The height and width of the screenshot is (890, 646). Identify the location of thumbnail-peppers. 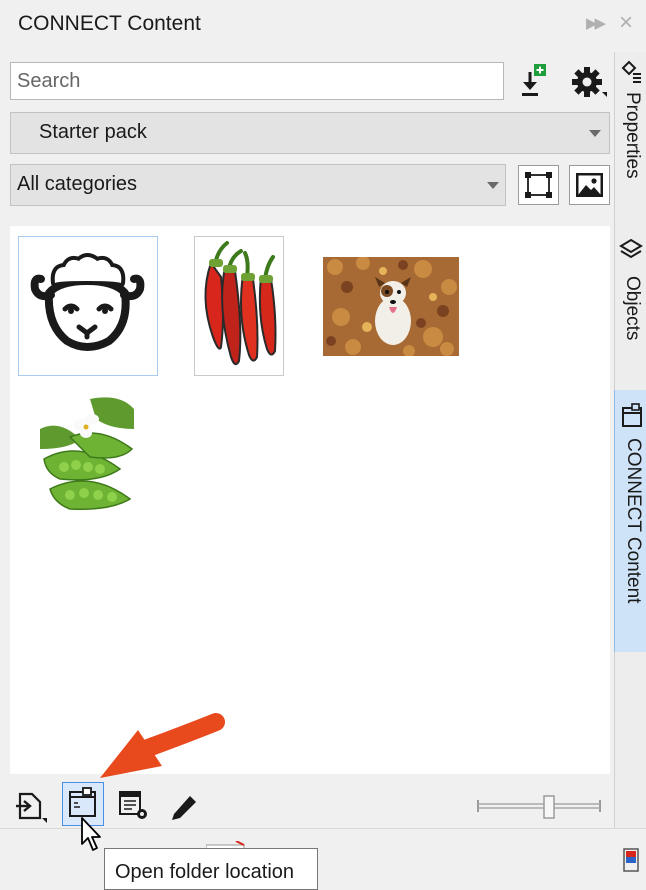
(239, 306).